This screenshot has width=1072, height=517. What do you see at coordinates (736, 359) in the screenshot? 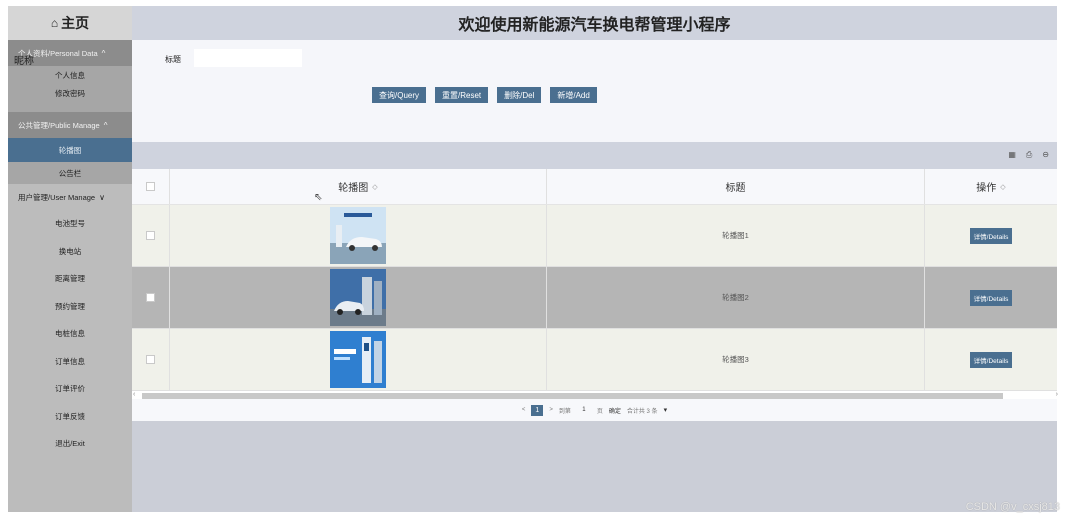
I see `row-title: 轮播图3` at bounding box center [736, 359].